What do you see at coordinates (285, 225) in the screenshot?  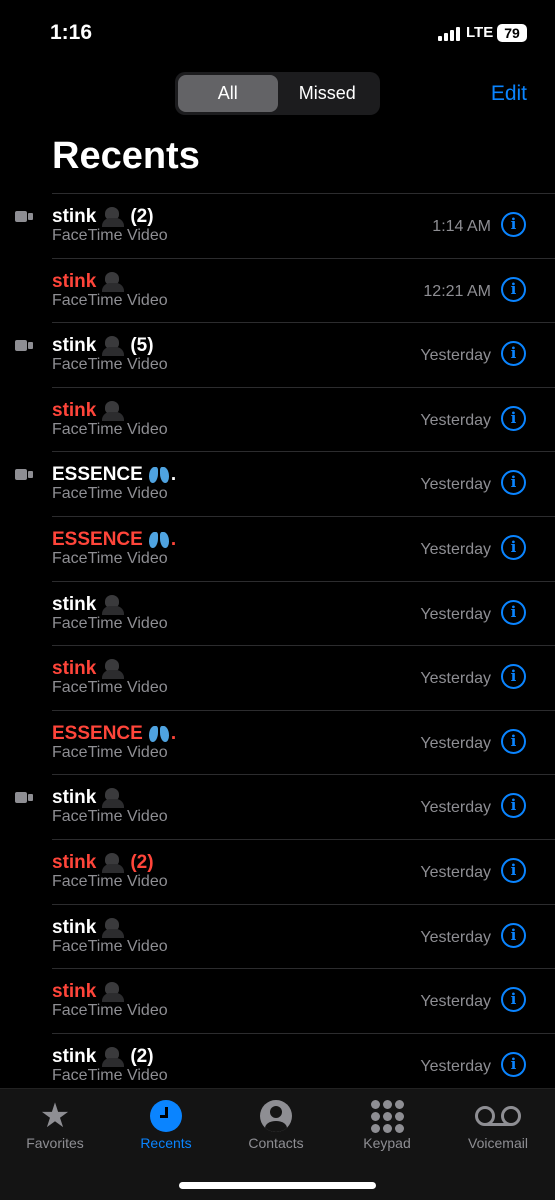 I see `call-row: stink (2) FaceTime Video 1:14 AM i` at bounding box center [285, 225].